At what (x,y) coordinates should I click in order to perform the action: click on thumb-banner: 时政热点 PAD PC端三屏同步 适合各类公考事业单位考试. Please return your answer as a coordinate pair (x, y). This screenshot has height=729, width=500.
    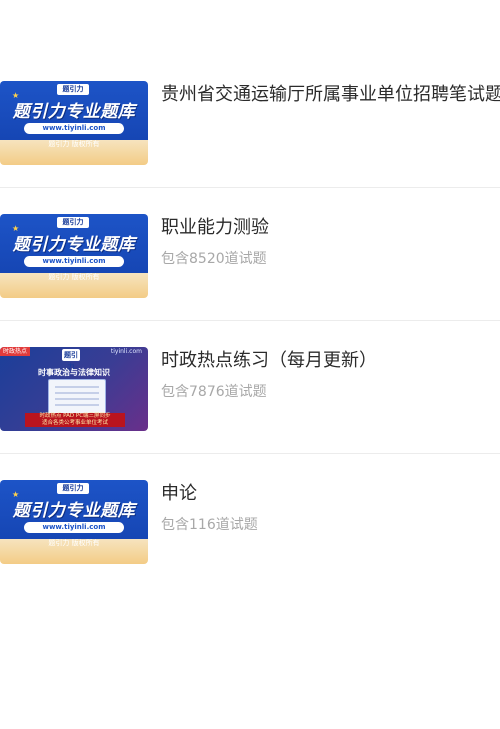
    Looking at the image, I should click on (75, 420).